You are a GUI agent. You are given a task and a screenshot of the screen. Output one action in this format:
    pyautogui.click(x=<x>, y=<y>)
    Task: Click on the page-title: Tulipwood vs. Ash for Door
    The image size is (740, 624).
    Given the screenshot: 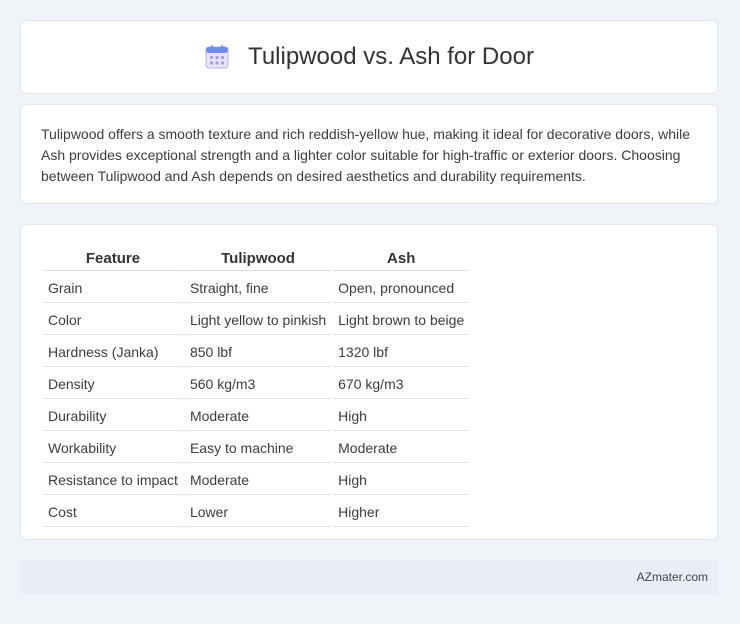 What is the action you would take?
    pyautogui.click(x=391, y=56)
    